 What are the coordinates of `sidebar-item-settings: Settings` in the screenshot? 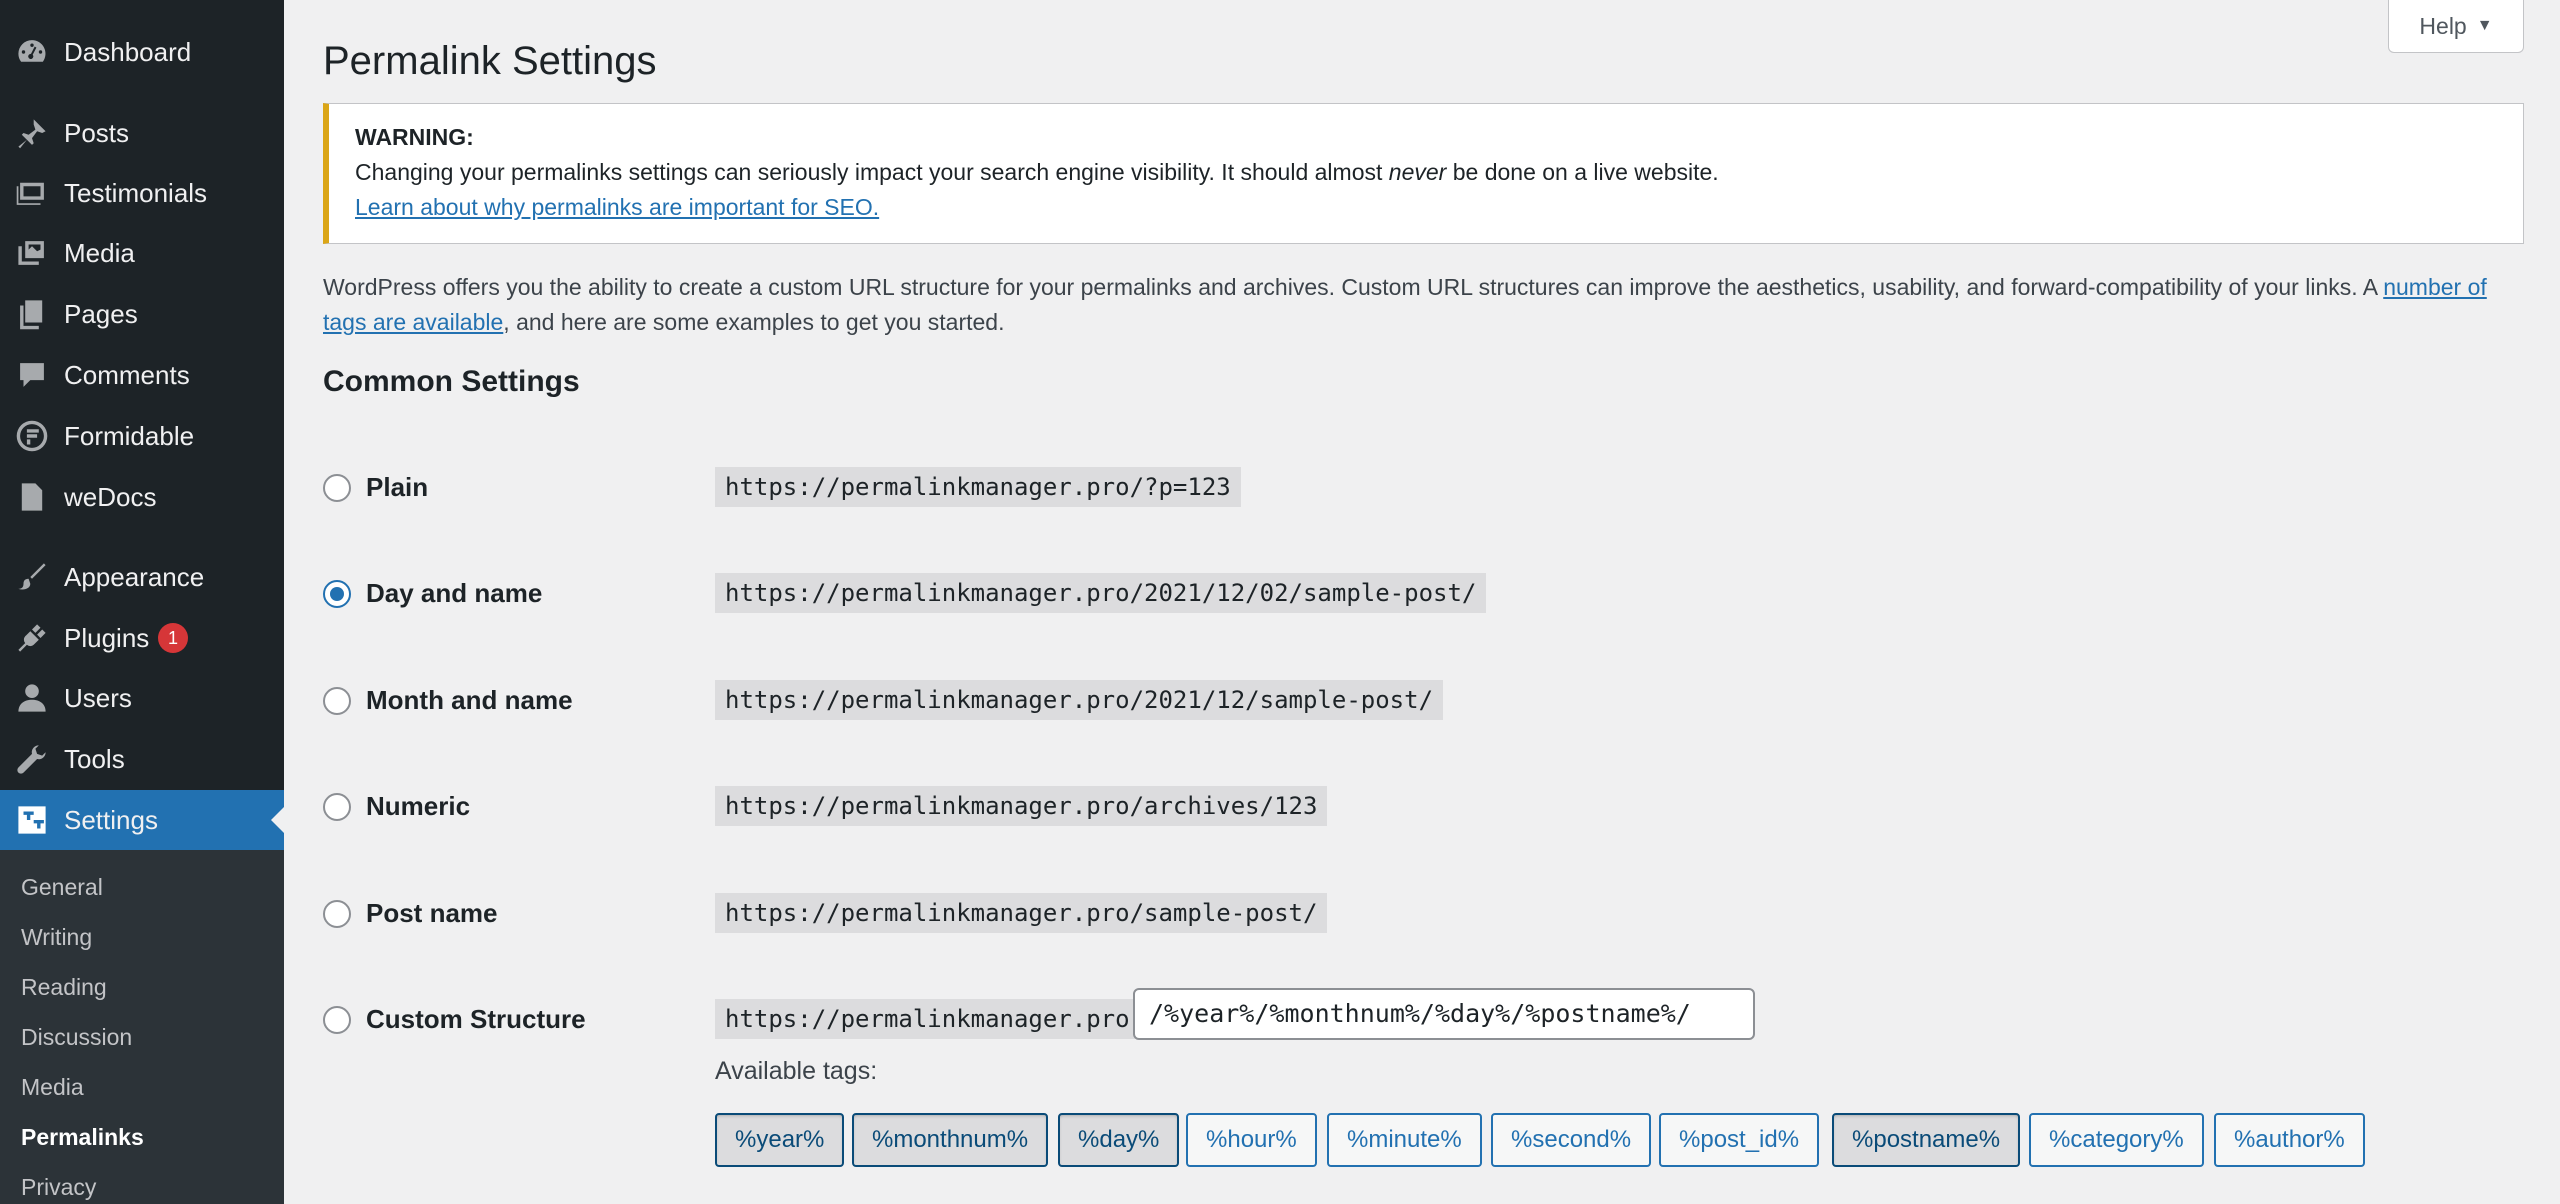 It's located at (142, 820).